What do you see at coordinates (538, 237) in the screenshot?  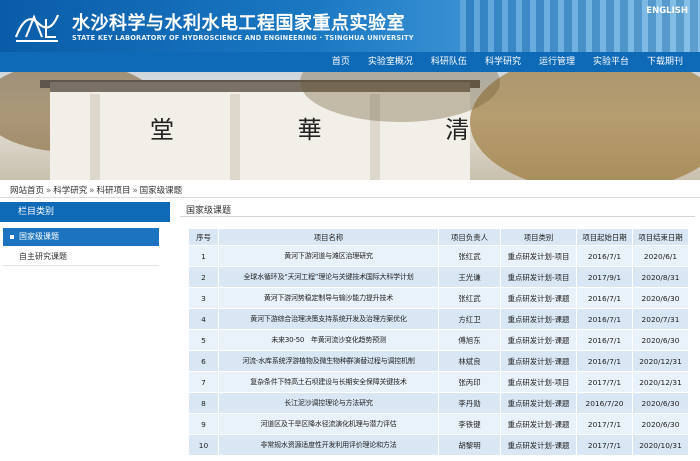 I see `column-header: 项目类别` at bounding box center [538, 237].